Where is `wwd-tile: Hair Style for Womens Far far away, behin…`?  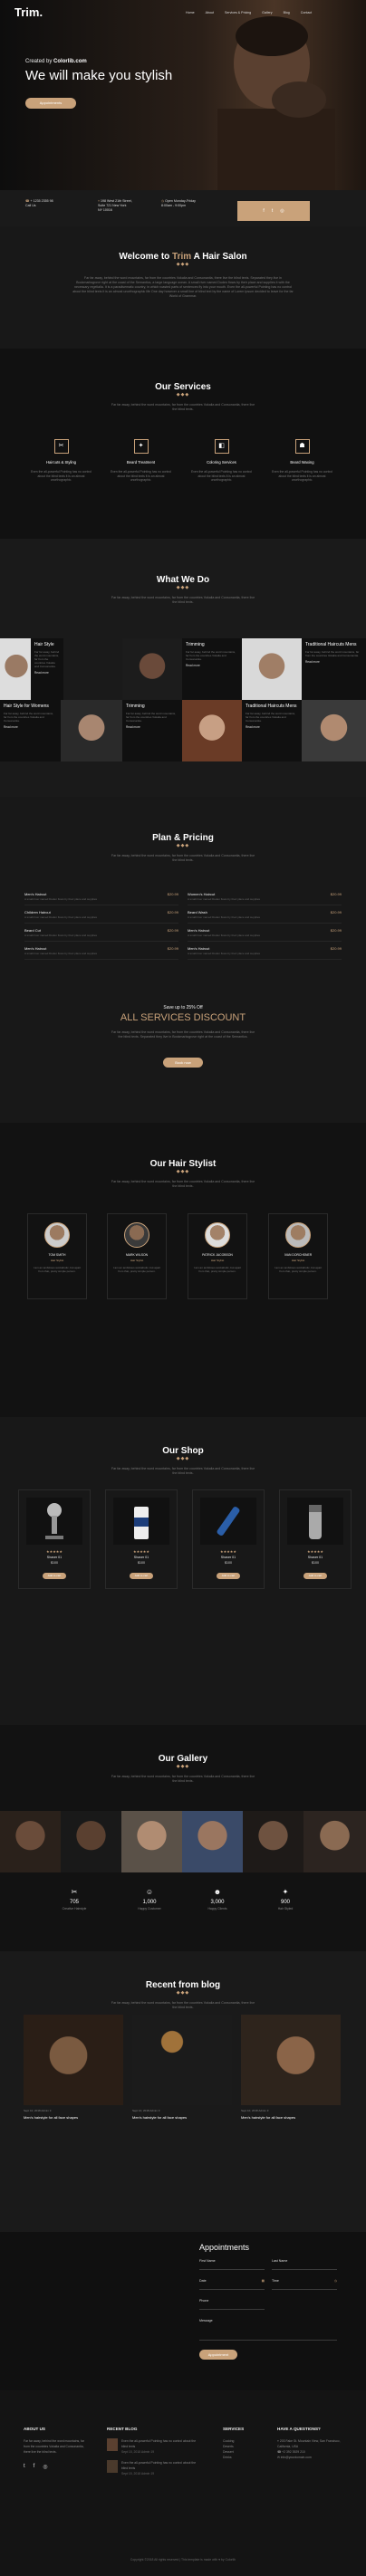 wwd-tile: Hair Style for Womens Far far away, behin… is located at coordinates (30, 730).